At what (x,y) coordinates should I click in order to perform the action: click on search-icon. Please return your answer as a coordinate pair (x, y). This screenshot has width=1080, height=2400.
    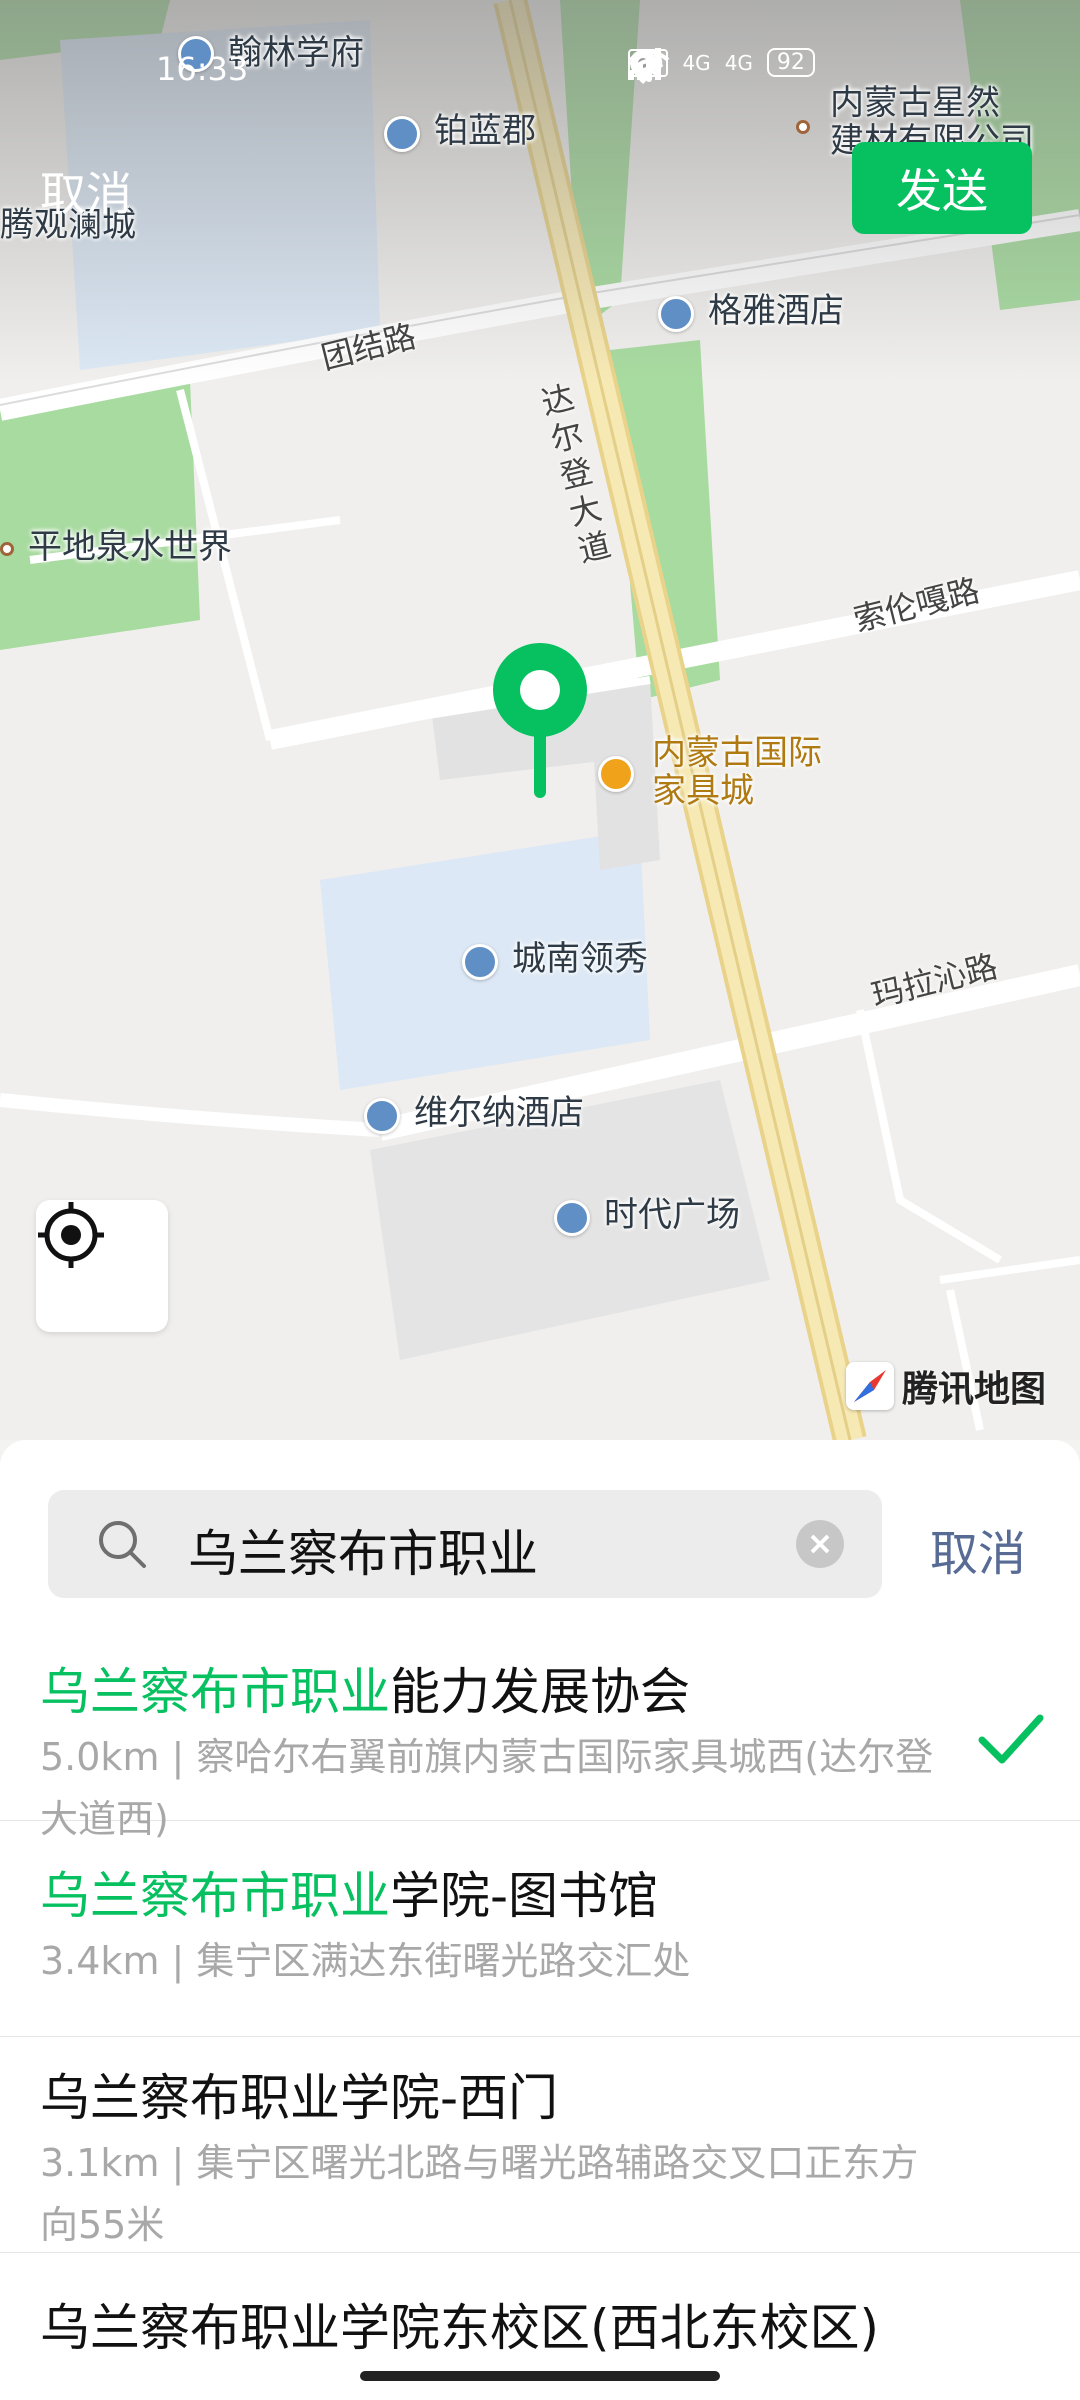
    Looking at the image, I should click on (122, 1544).